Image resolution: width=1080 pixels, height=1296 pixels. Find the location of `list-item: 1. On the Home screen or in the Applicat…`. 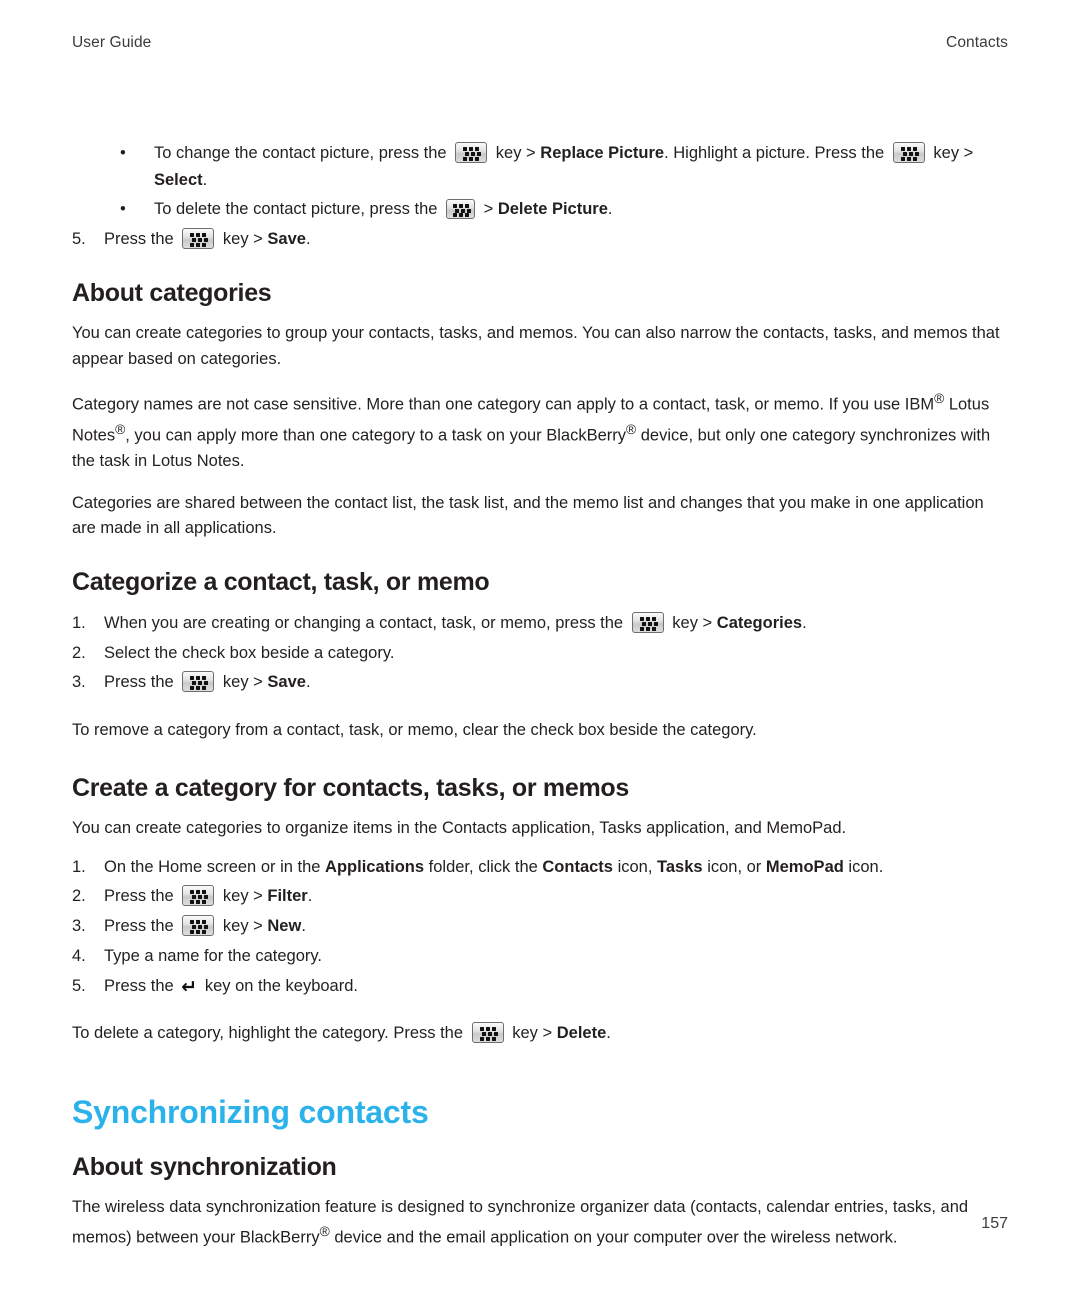

list-item: 1. On the Home screen or in the Applicat… is located at coordinates (540, 867).